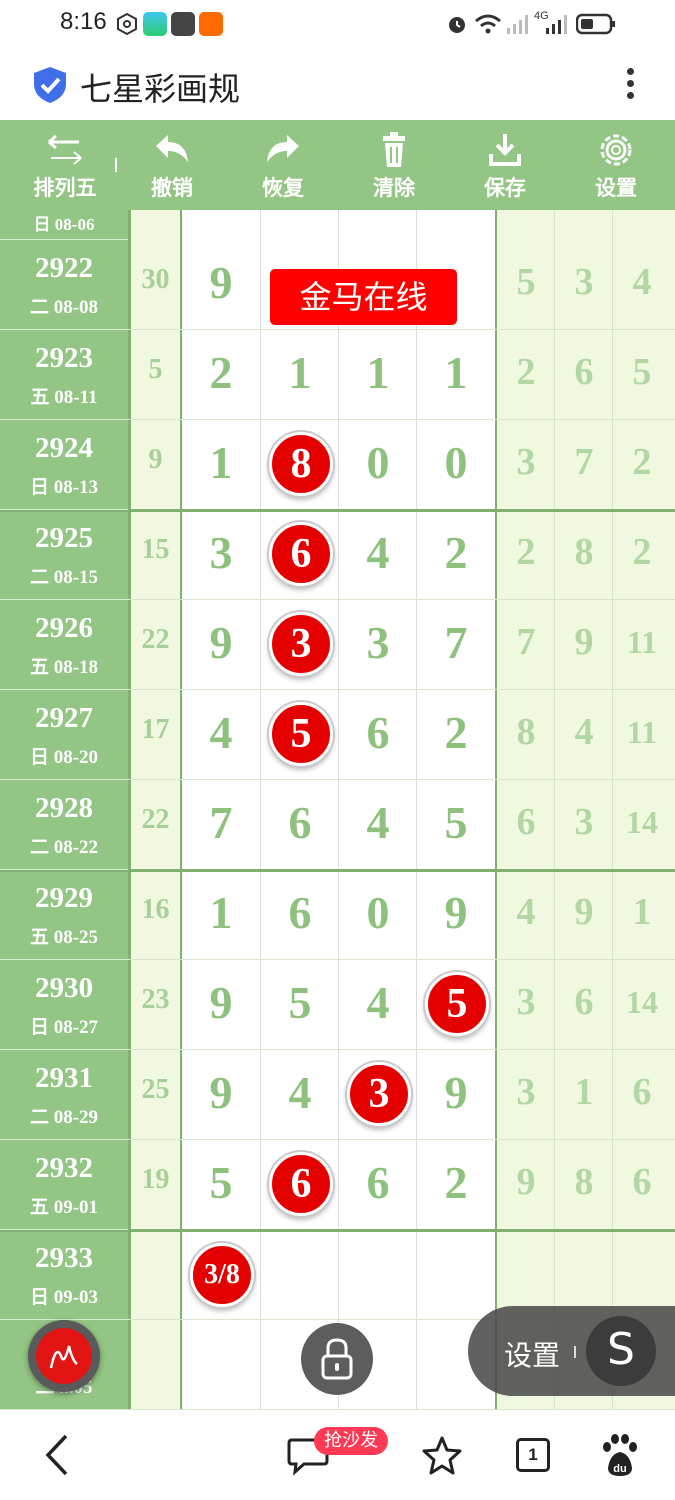 The height and width of the screenshot is (1500, 675). I want to click on highlighted-digit-ball: 8, so click(301, 464).